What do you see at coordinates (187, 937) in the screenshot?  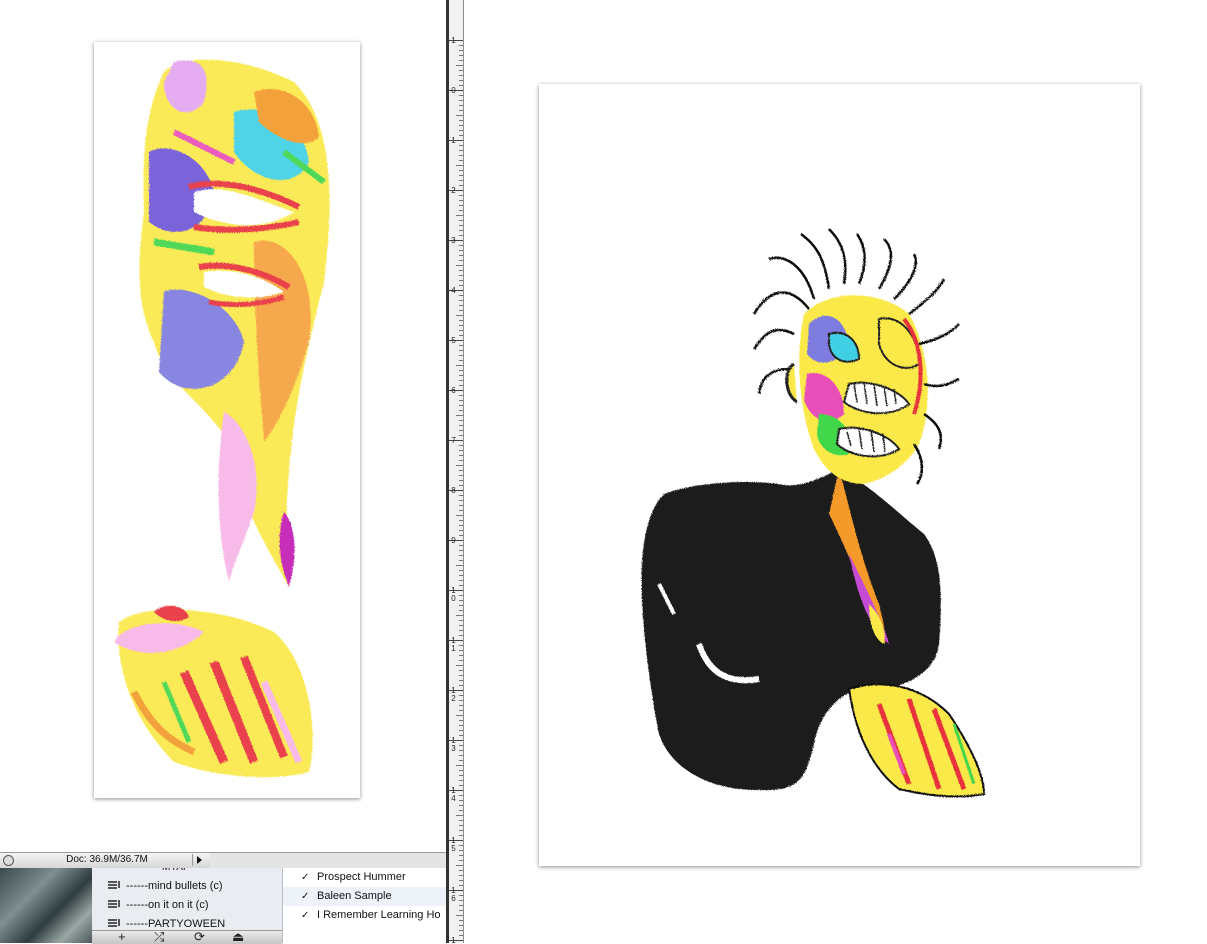 I see `playlist-controls-bar: + ⤮ ⟳ ⏏` at bounding box center [187, 937].